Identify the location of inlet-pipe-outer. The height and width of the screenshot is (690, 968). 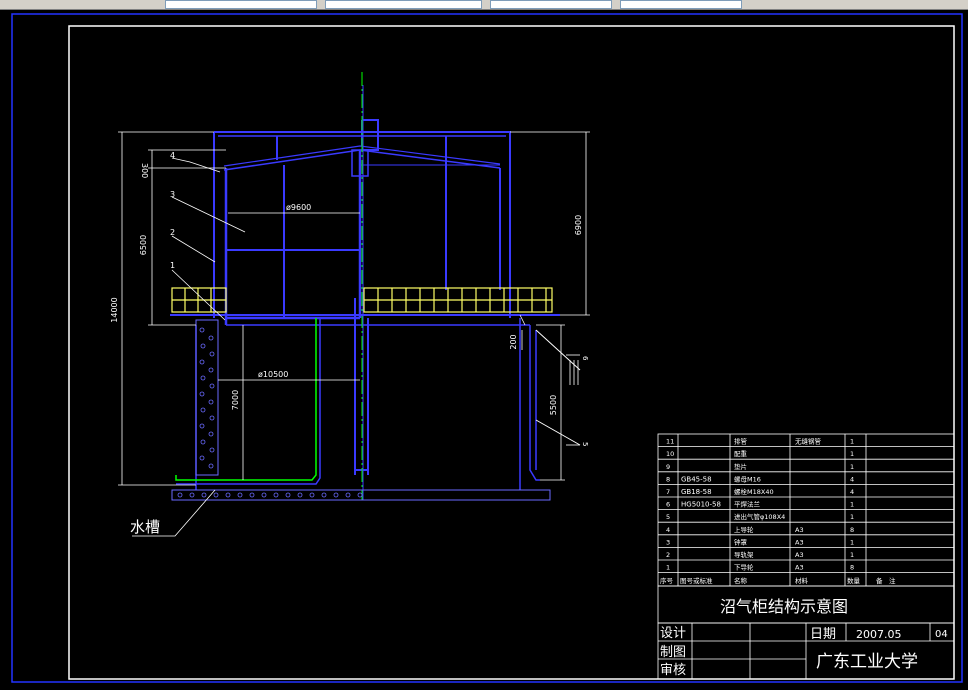
(248, 401).